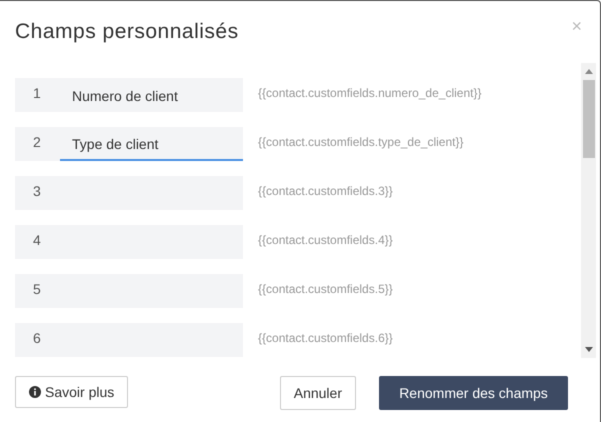 This screenshot has height=422, width=601. I want to click on cancel-button: Annuler, so click(318, 393).